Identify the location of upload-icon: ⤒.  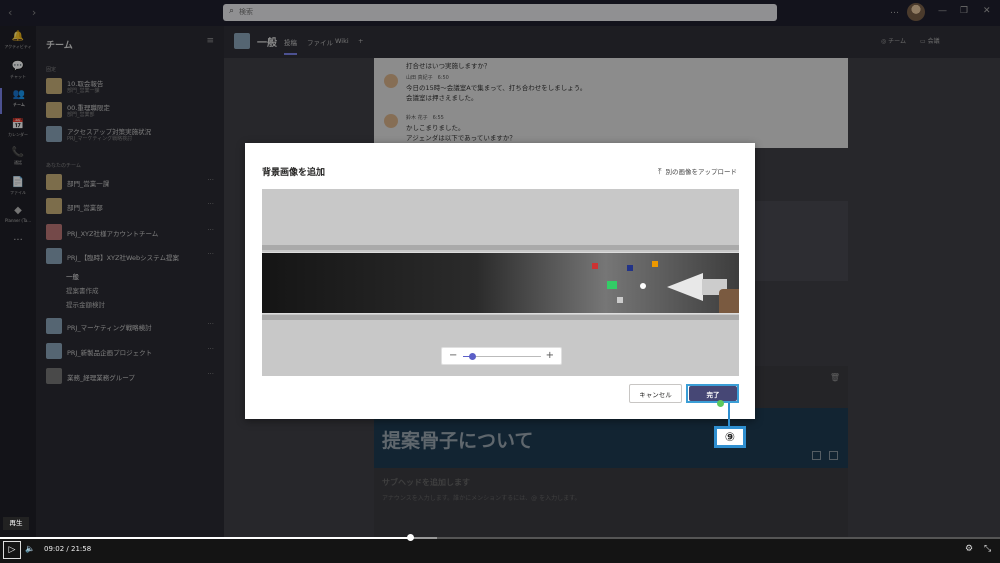
(659, 171).